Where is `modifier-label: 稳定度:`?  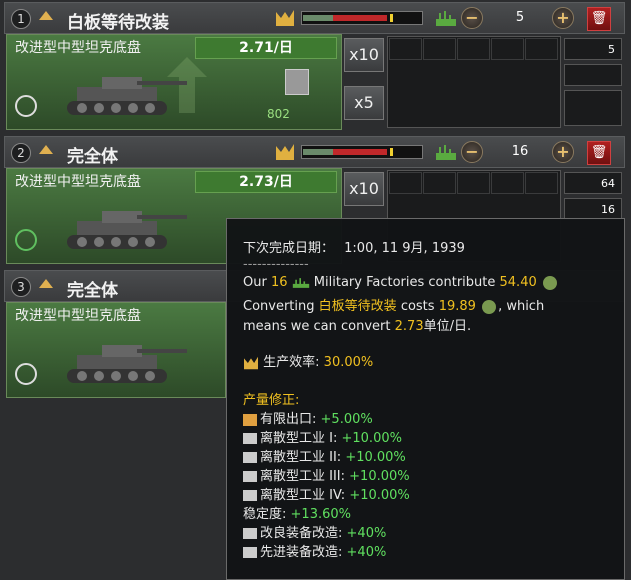 modifier-label: 稳定度: is located at coordinates (265, 514).